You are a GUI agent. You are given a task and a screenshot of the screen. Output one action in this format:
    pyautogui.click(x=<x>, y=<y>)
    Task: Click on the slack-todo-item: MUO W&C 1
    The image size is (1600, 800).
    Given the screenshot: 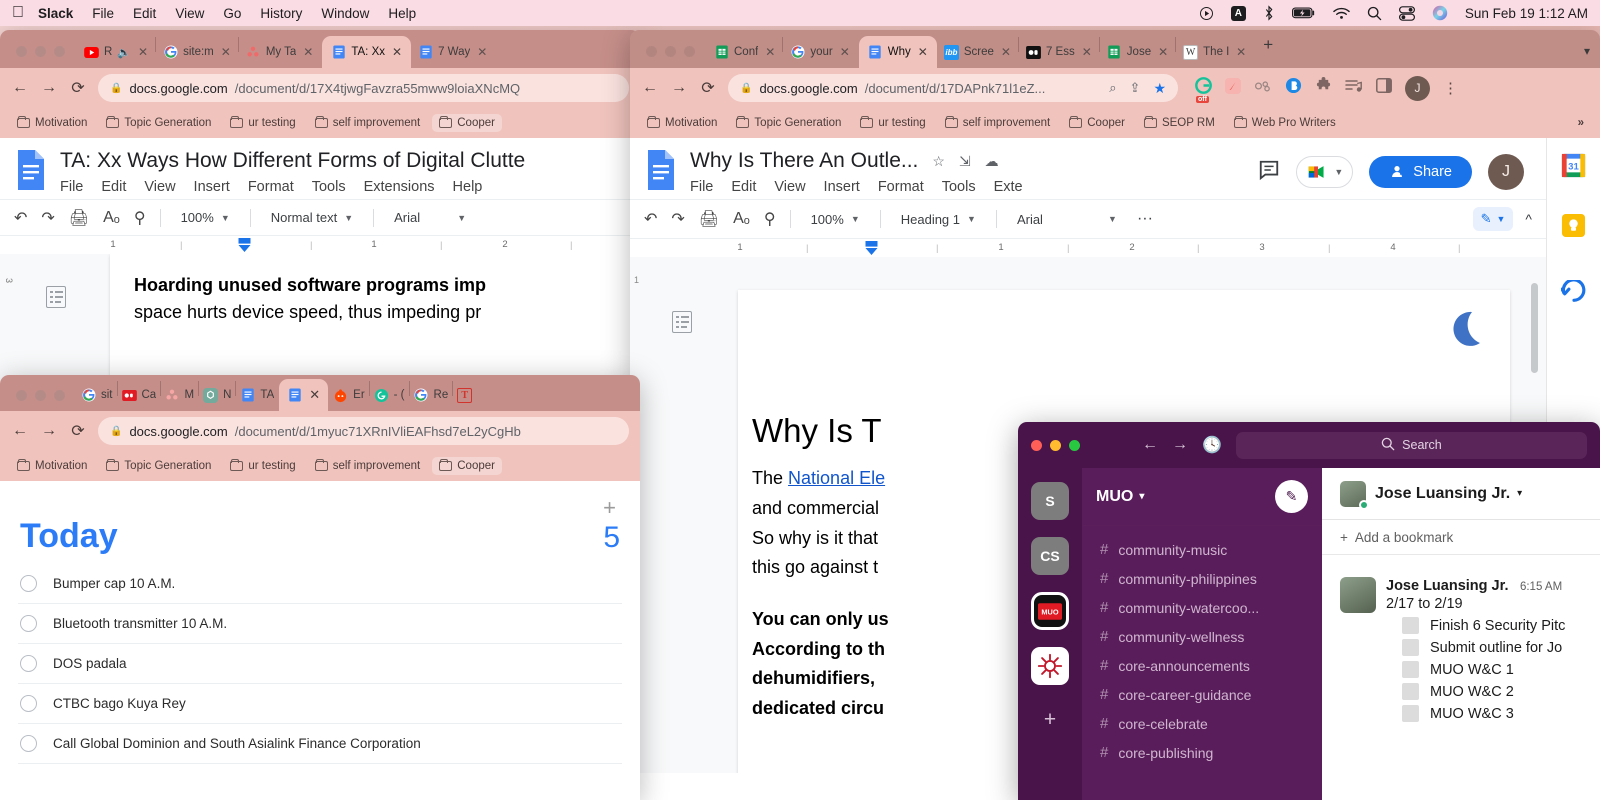 What is the action you would take?
    pyautogui.click(x=1475, y=669)
    